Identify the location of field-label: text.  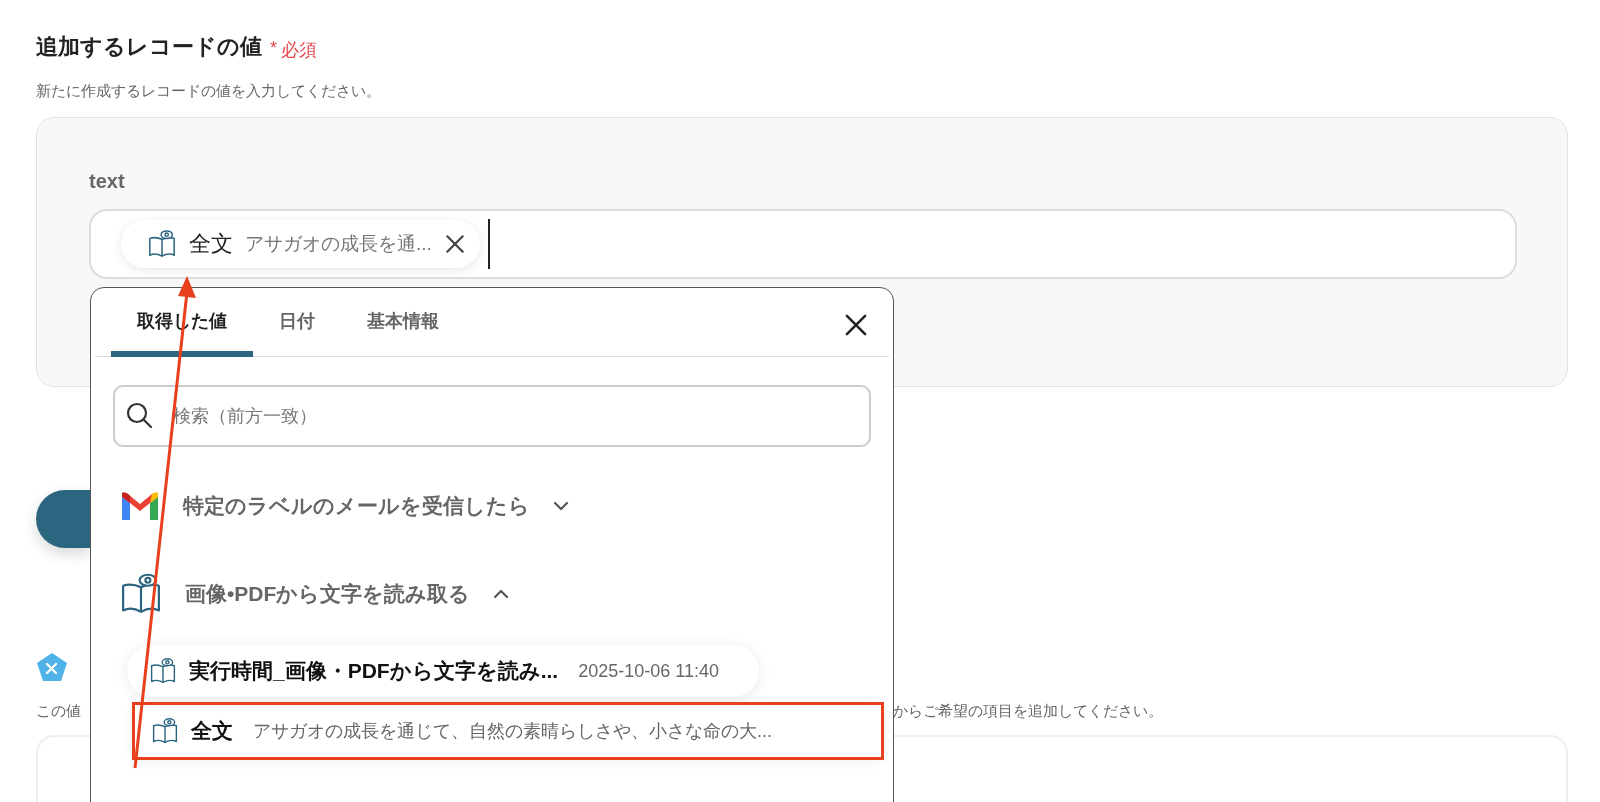
(107, 181).